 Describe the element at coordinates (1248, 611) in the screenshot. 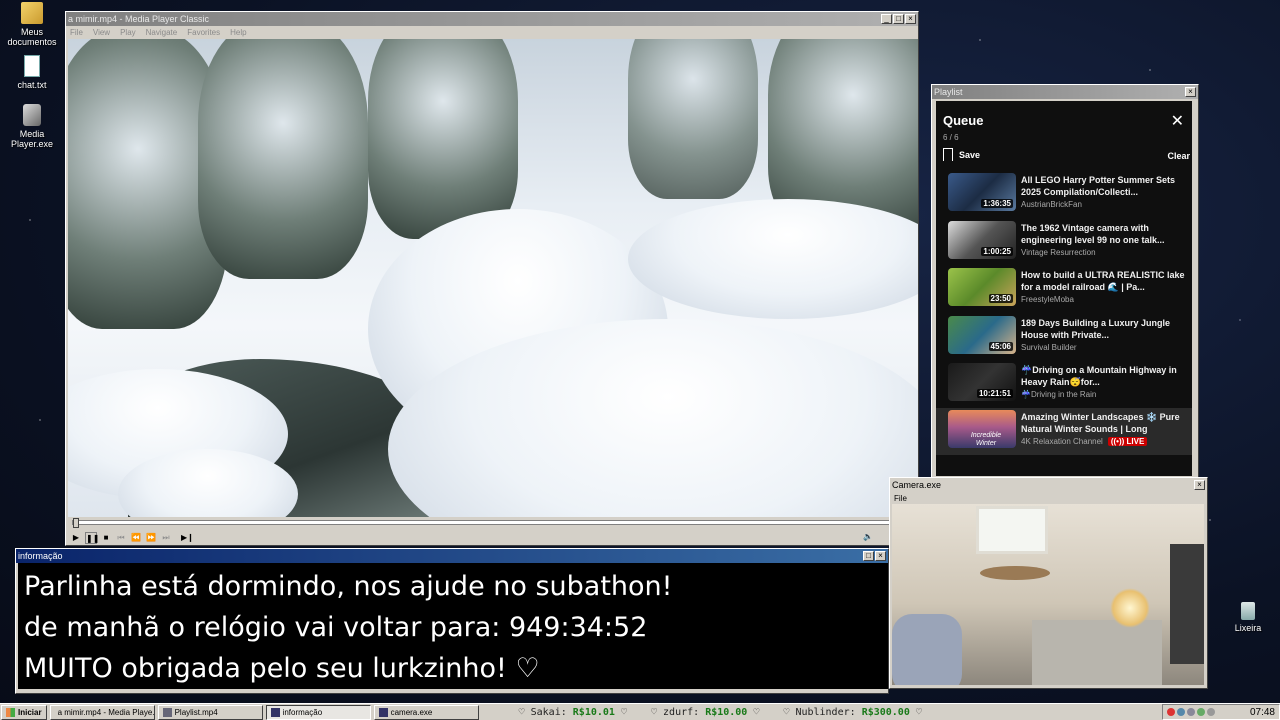

I see `recycle-bin-icon` at that location.